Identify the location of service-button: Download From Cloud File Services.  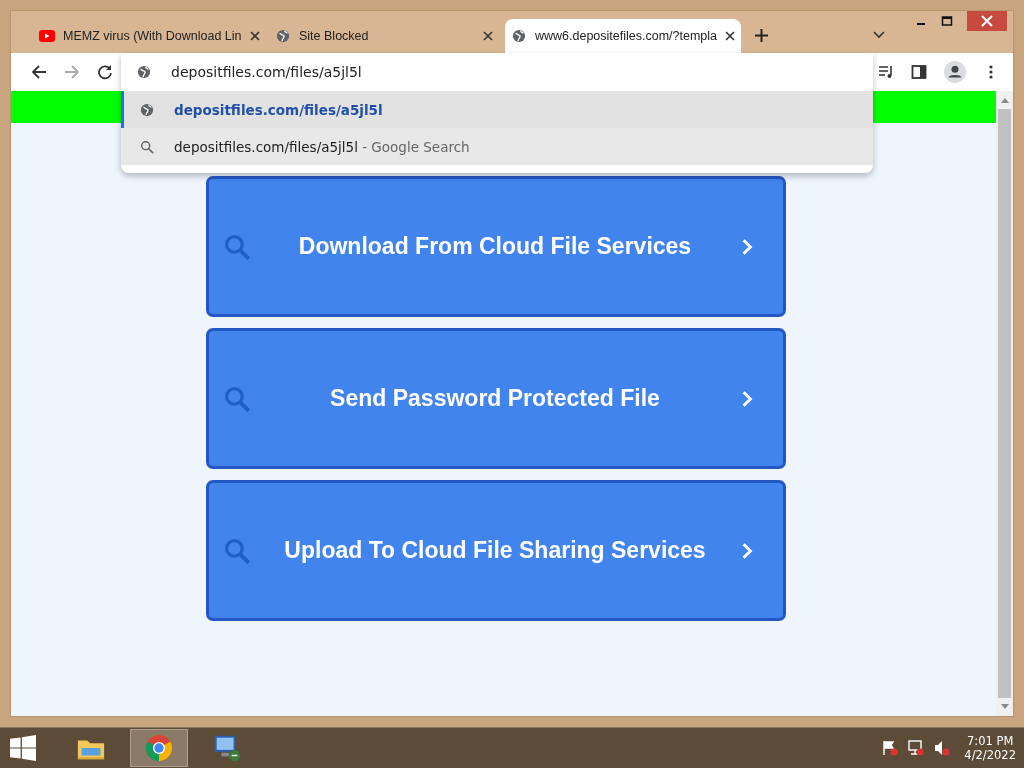
(495, 246).